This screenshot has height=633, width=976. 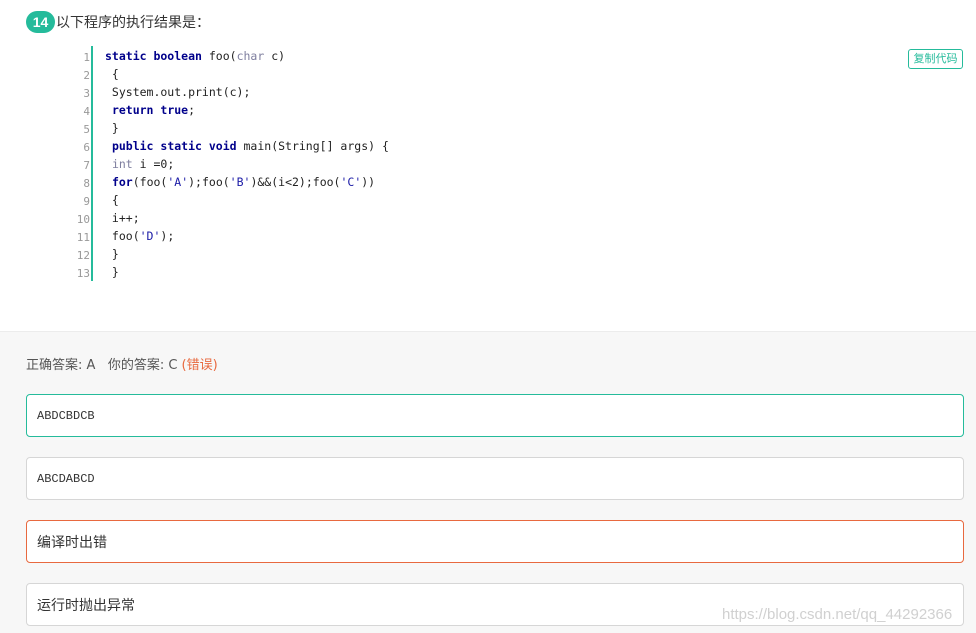 I want to click on code-token: i++;, so click(x=122, y=218).